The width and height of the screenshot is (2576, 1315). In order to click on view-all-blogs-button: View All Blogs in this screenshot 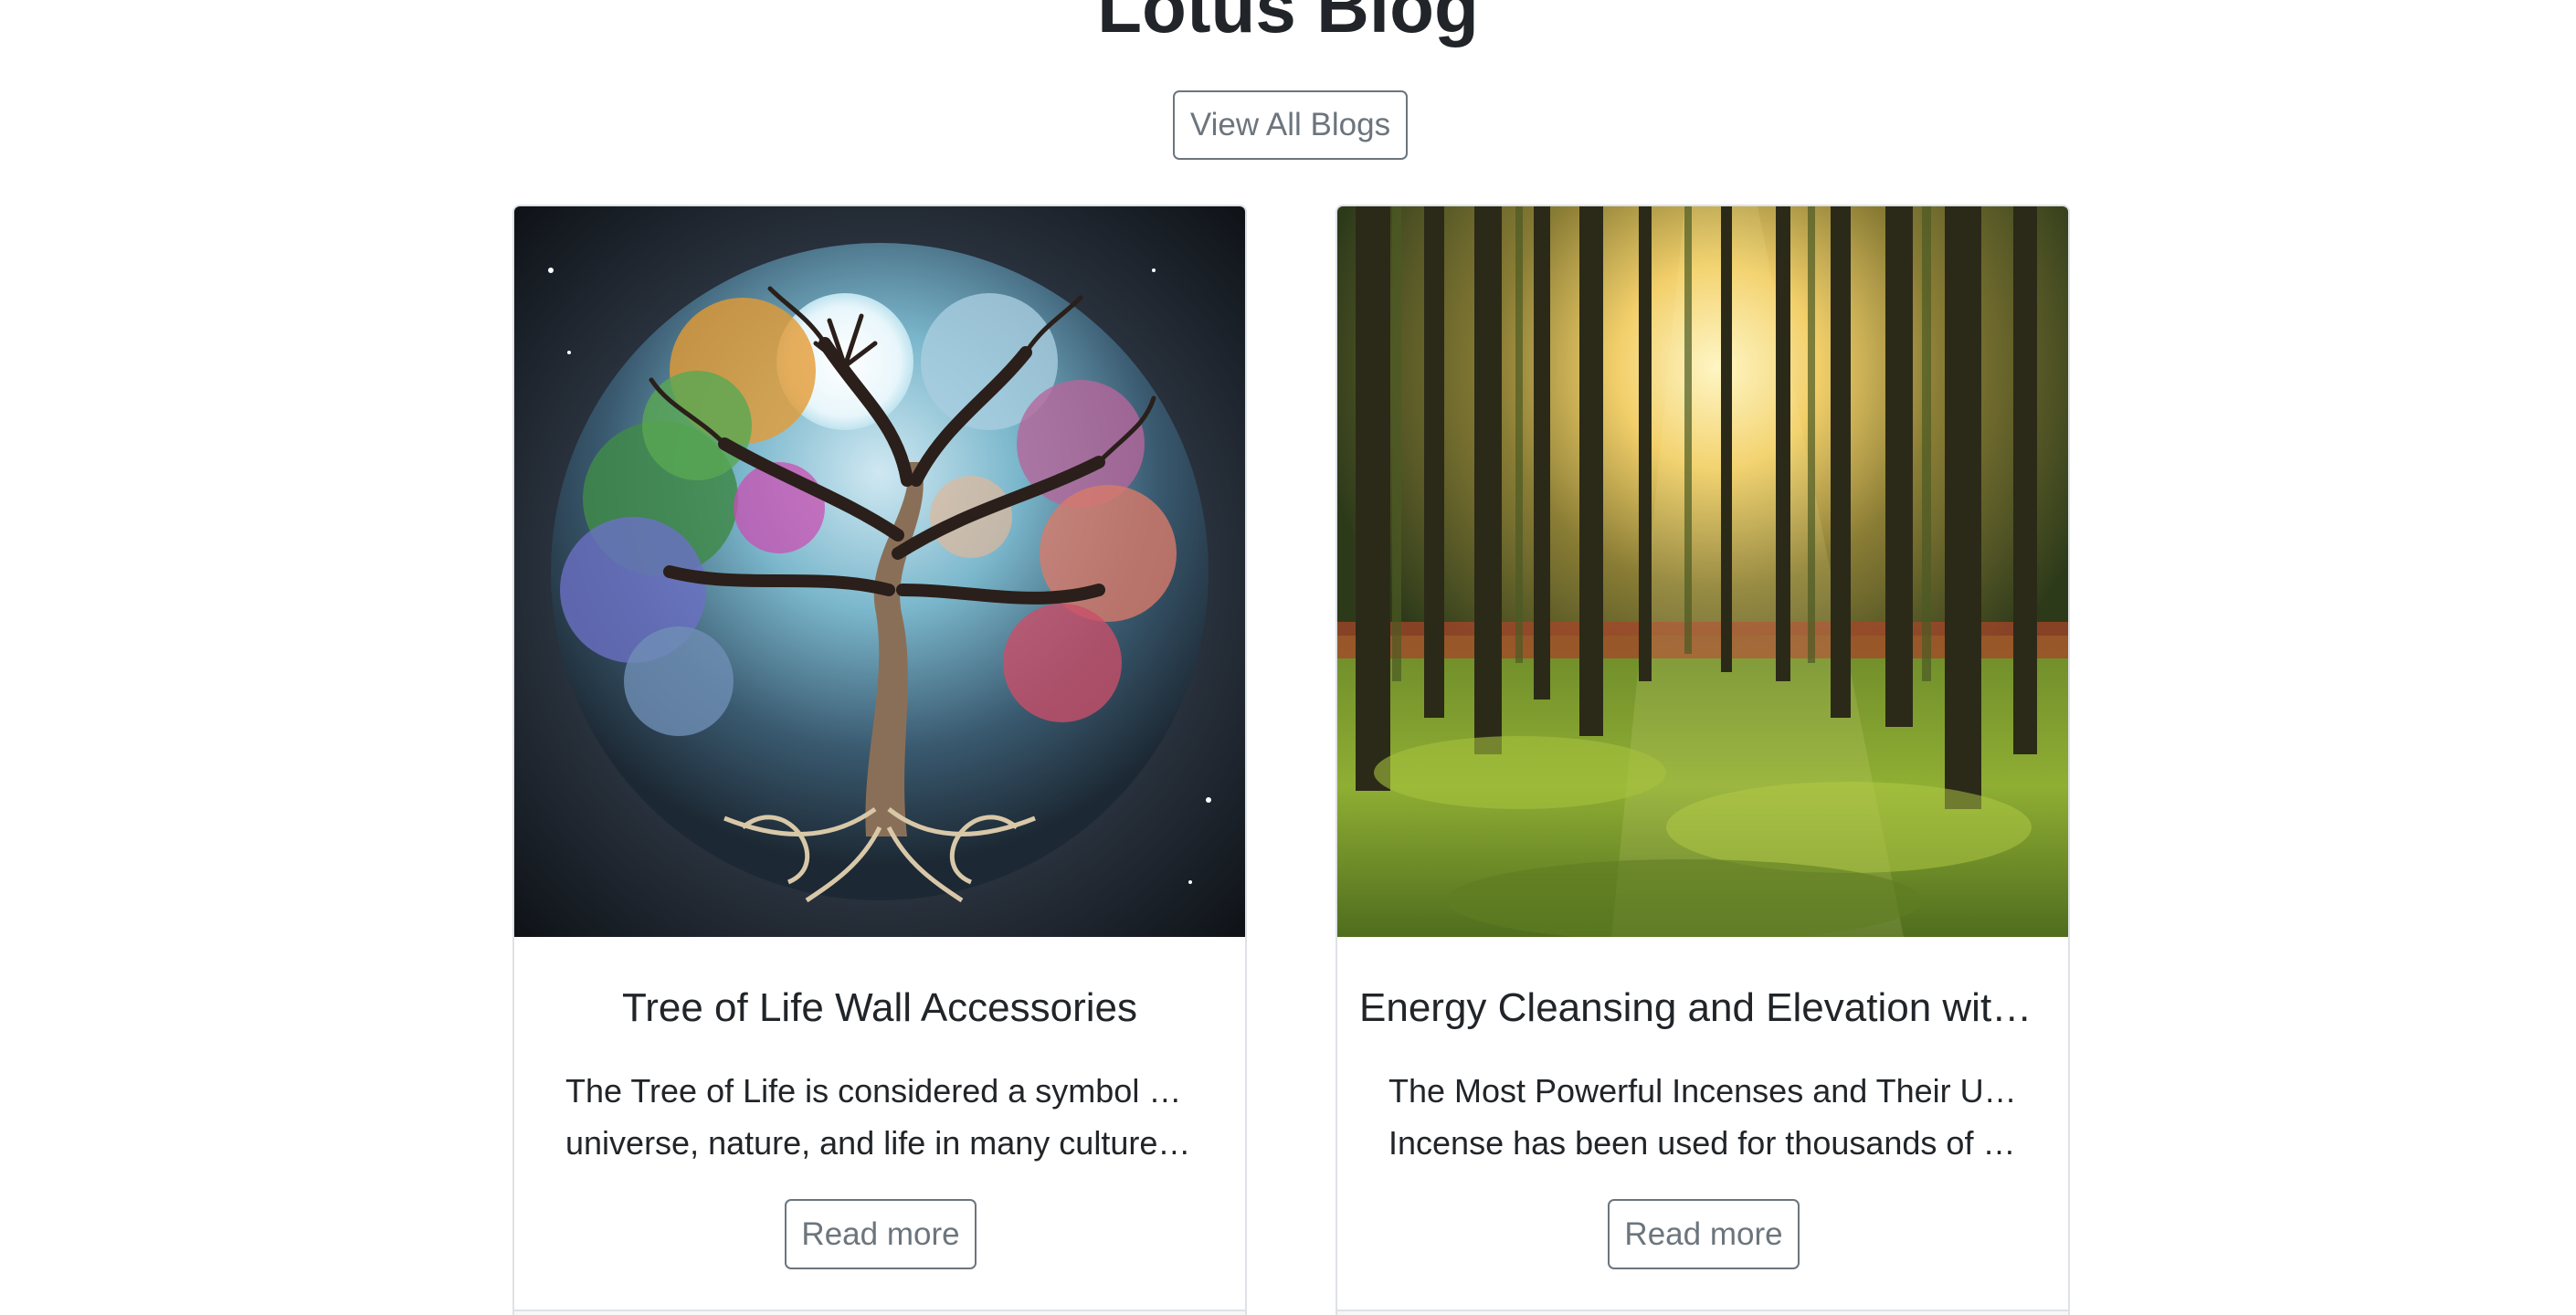, I will do `click(1290, 125)`.